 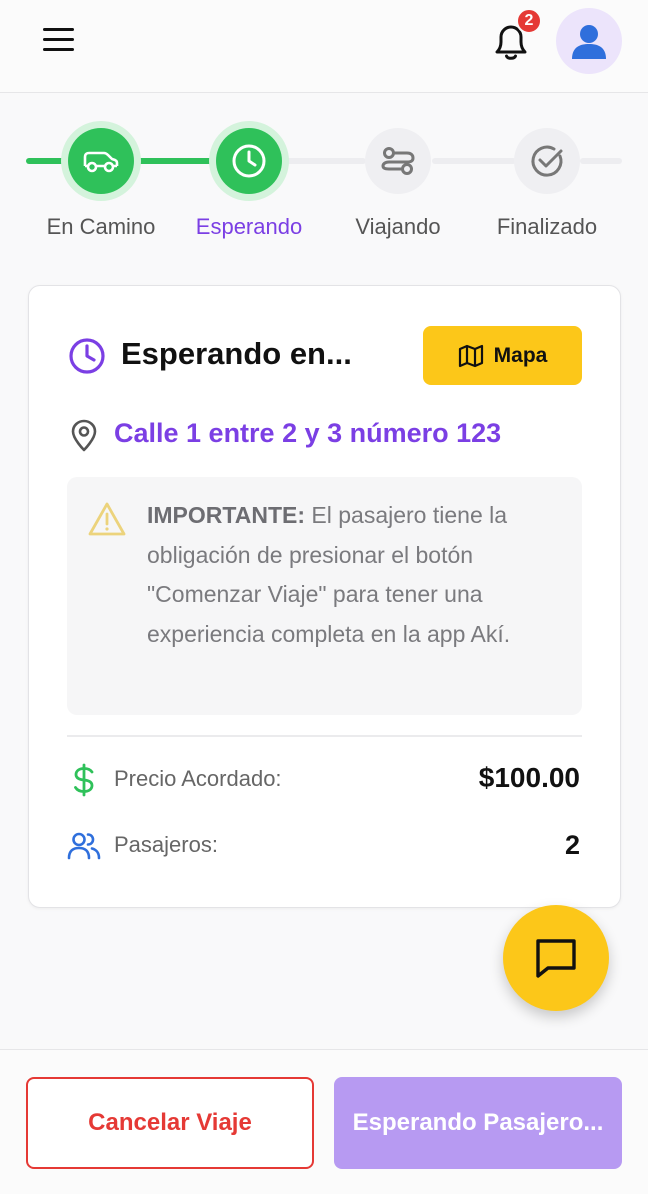 I want to click on passengers-value: 2, so click(x=572, y=845).